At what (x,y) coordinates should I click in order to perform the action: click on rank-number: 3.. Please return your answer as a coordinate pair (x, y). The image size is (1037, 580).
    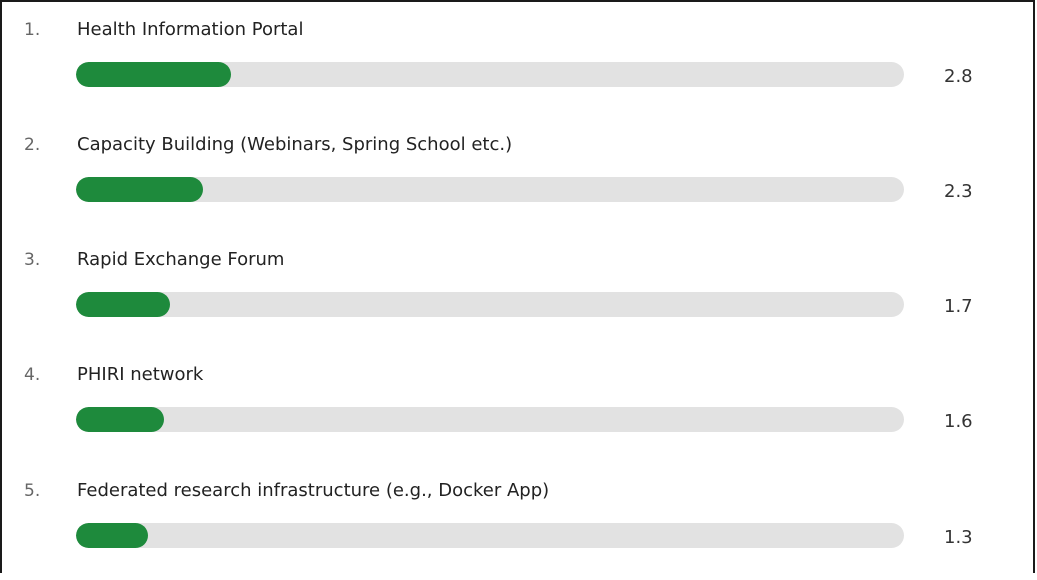
    Looking at the image, I should click on (32, 260).